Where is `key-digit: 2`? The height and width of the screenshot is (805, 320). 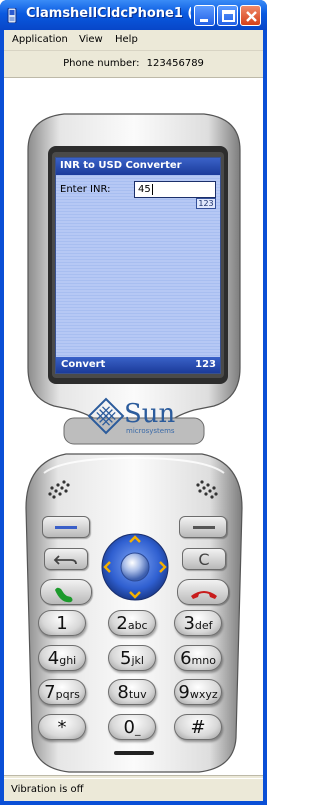
key-digit: 2 is located at coordinates (122, 623).